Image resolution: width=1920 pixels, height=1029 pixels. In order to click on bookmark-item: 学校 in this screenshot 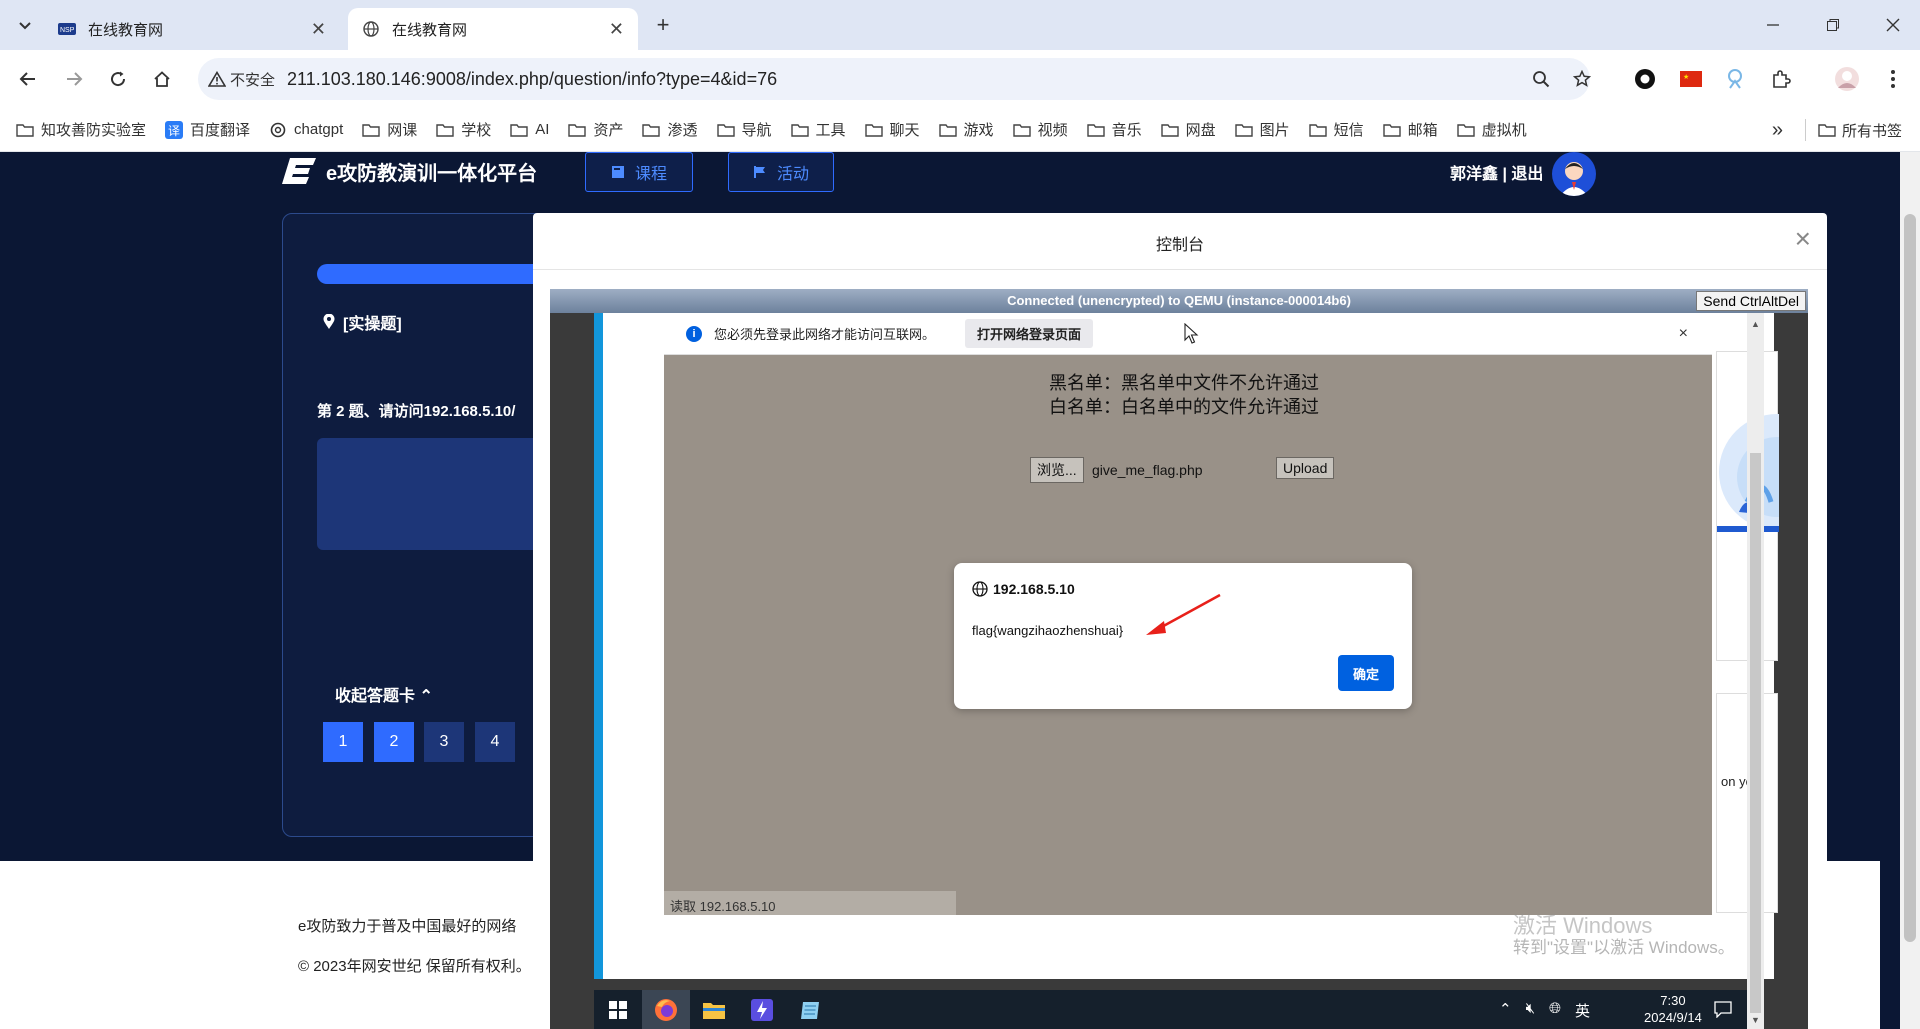, I will do `click(463, 129)`.